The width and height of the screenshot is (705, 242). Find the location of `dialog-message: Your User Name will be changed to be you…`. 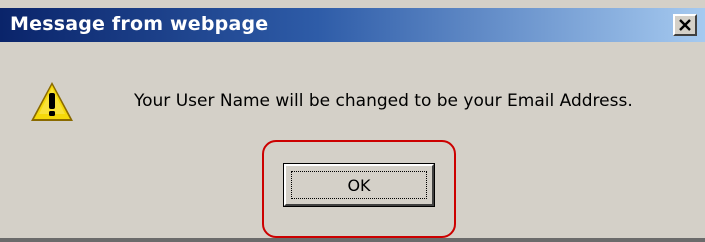

dialog-message: Your User Name will be changed to be you… is located at coordinates (383, 101).